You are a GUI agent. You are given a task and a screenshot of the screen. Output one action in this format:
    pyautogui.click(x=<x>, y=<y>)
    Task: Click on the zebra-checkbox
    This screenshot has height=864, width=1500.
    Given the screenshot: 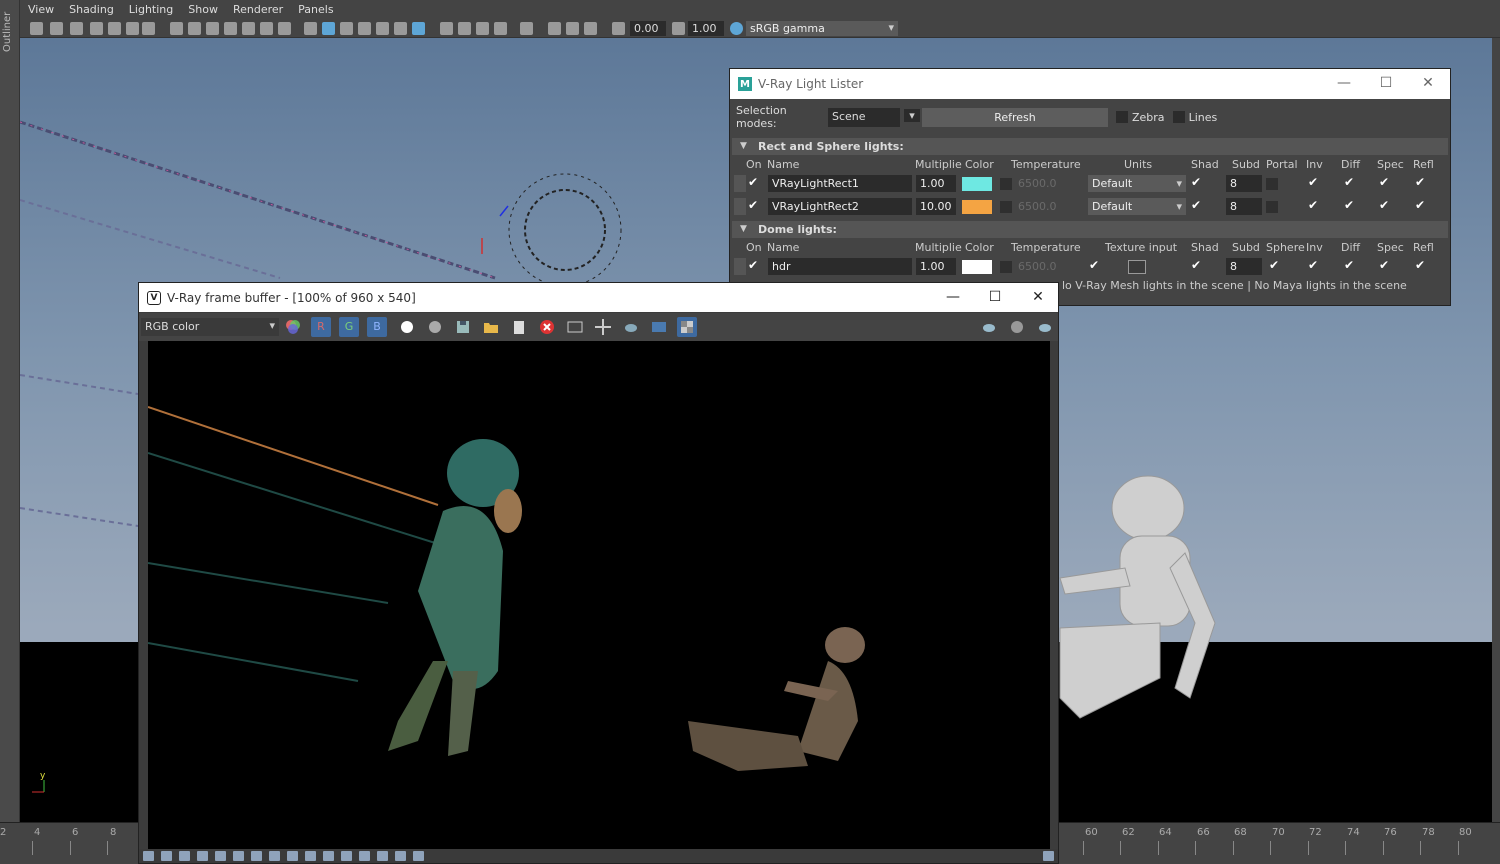 What is the action you would take?
    pyautogui.click(x=1122, y=117)
    